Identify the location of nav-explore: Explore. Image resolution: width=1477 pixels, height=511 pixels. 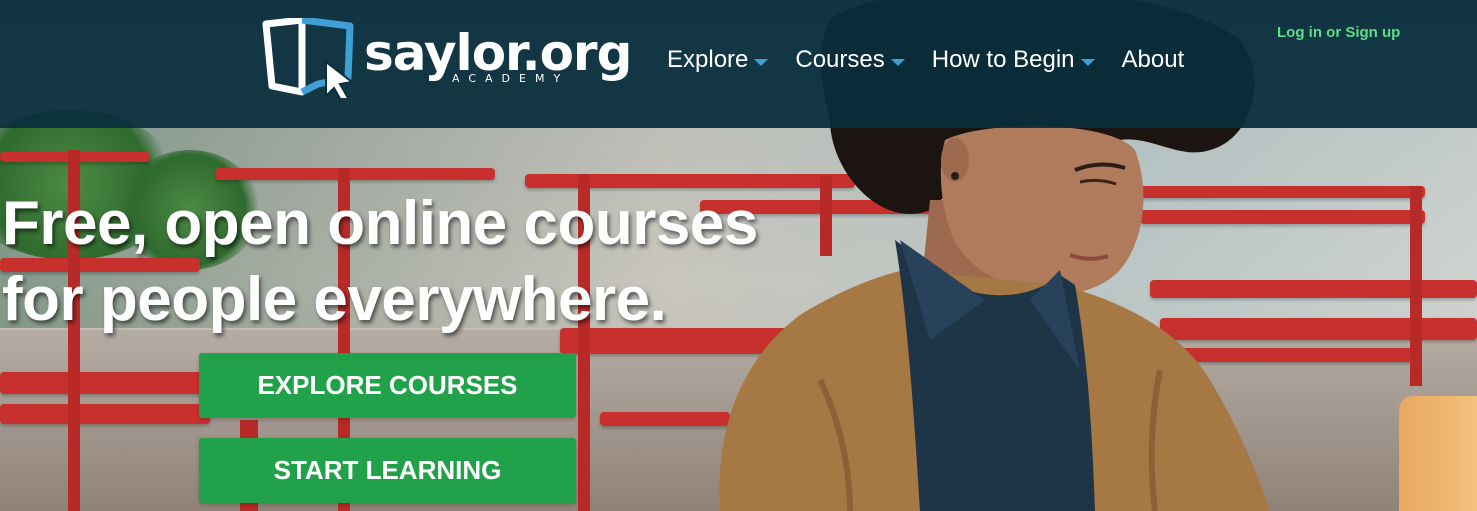
(718, 60).